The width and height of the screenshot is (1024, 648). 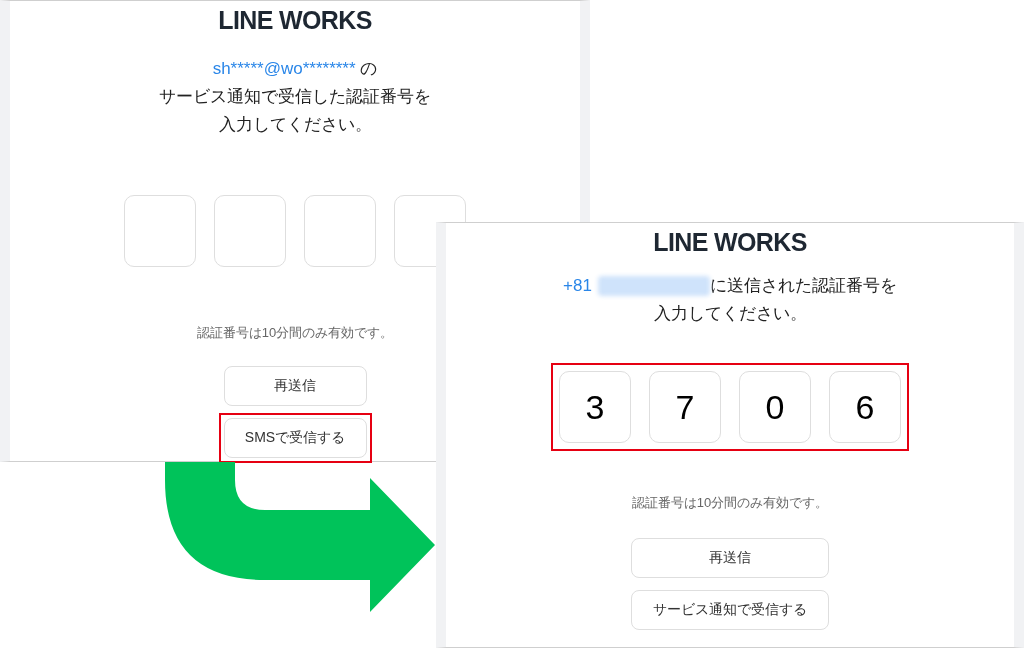 I want to click on recipient-address: sh*****@wo********, so click(x=284, y=69).